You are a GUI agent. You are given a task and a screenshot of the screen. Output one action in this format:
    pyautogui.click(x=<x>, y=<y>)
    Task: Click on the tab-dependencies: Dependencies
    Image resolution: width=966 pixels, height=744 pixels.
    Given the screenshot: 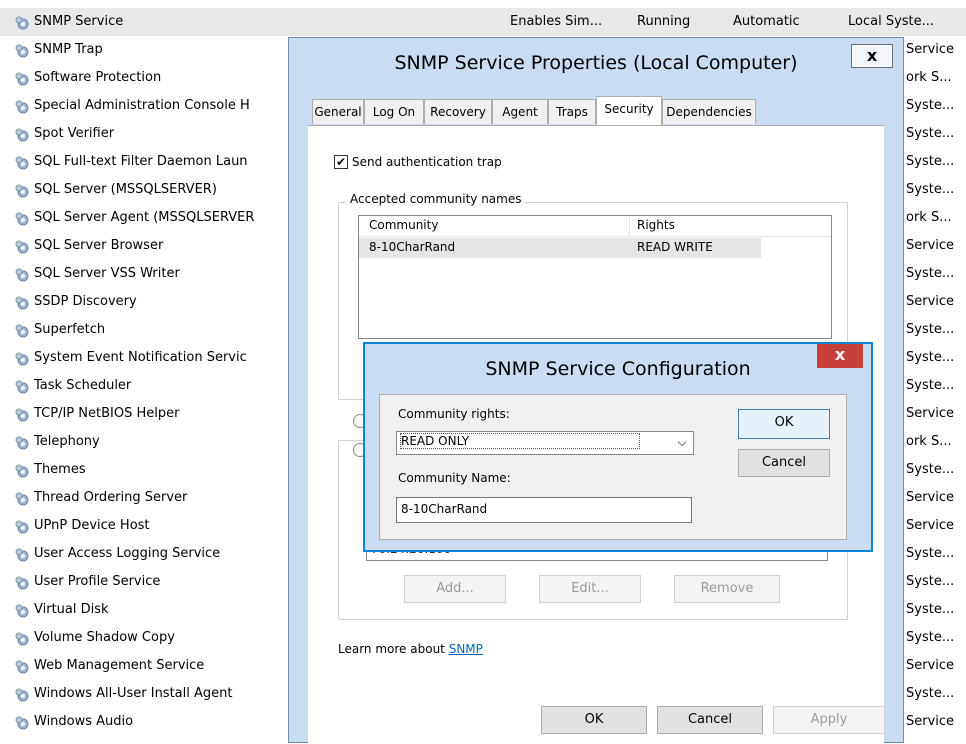 What is the action you would take?
    pyautogui.click(x=709, y=111)
    